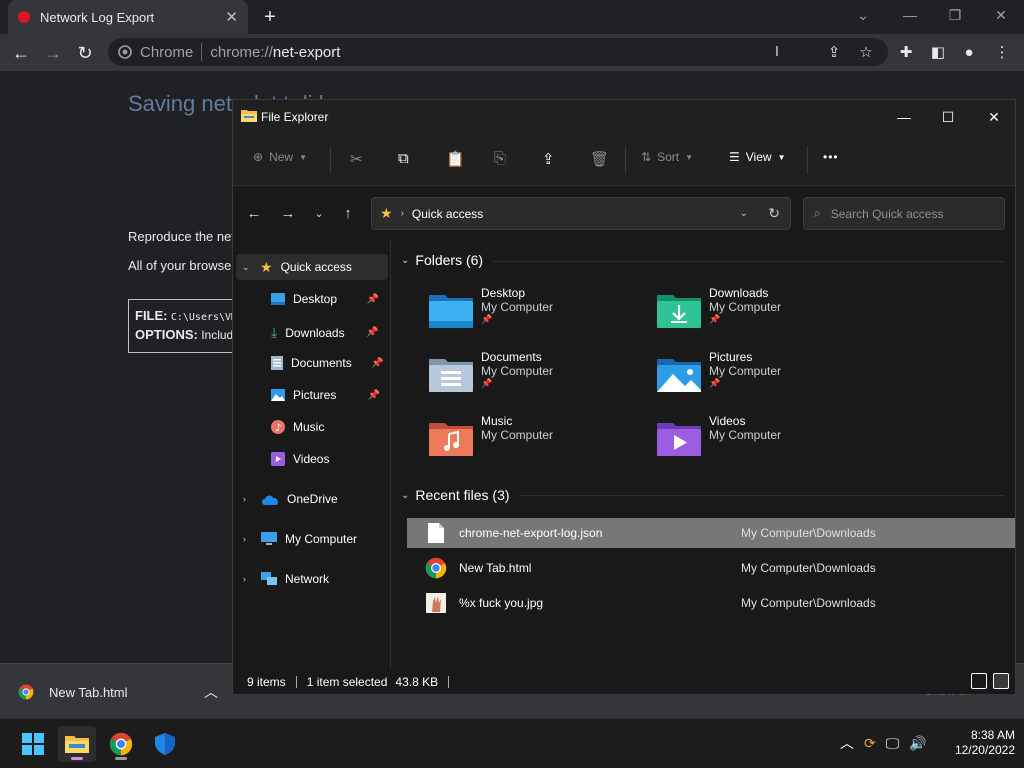 This screenshot has width=1024, height=768. What do you see at coordinates (548, 159) in the screenshot?
I see `share-button: ⇪` at bounding box center [548, 159].